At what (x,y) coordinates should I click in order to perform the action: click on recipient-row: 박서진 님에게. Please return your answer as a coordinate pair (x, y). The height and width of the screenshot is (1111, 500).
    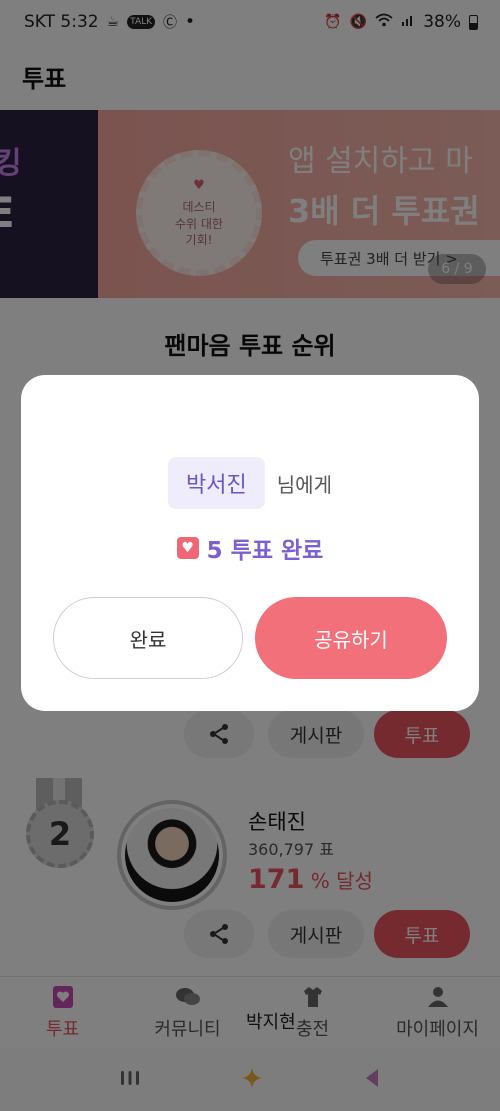
    Looking at the image, I should click on (250, 483).